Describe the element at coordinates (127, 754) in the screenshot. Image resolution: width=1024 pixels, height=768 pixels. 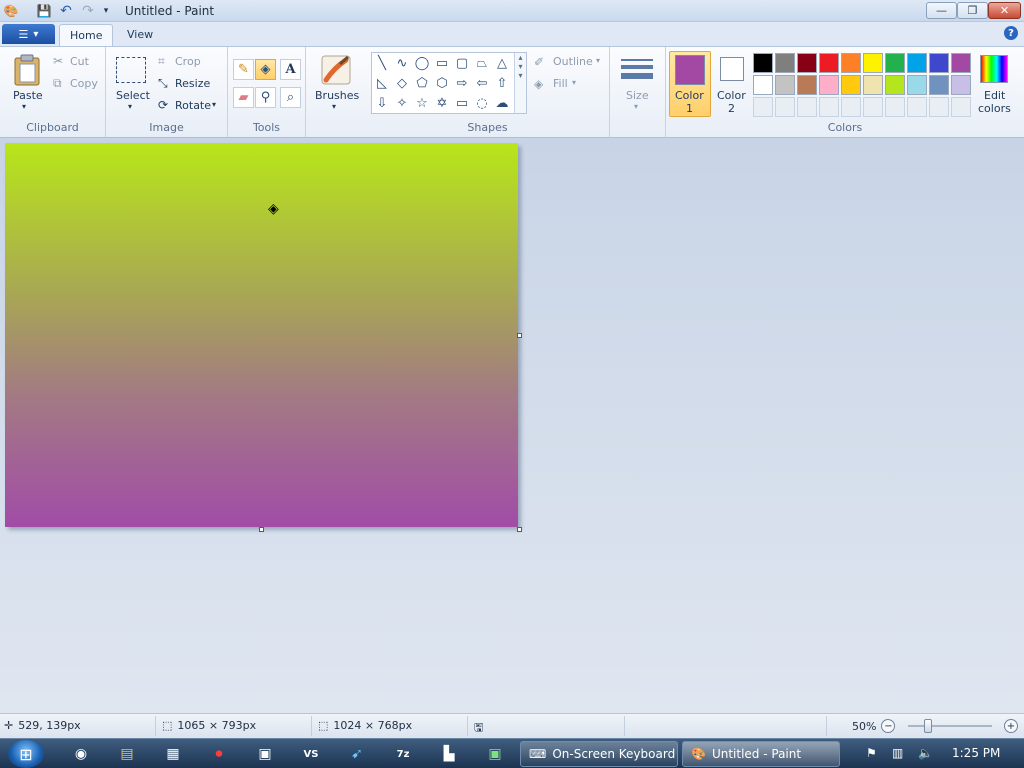
I see `file-explorer-icon: ▤` at that location.